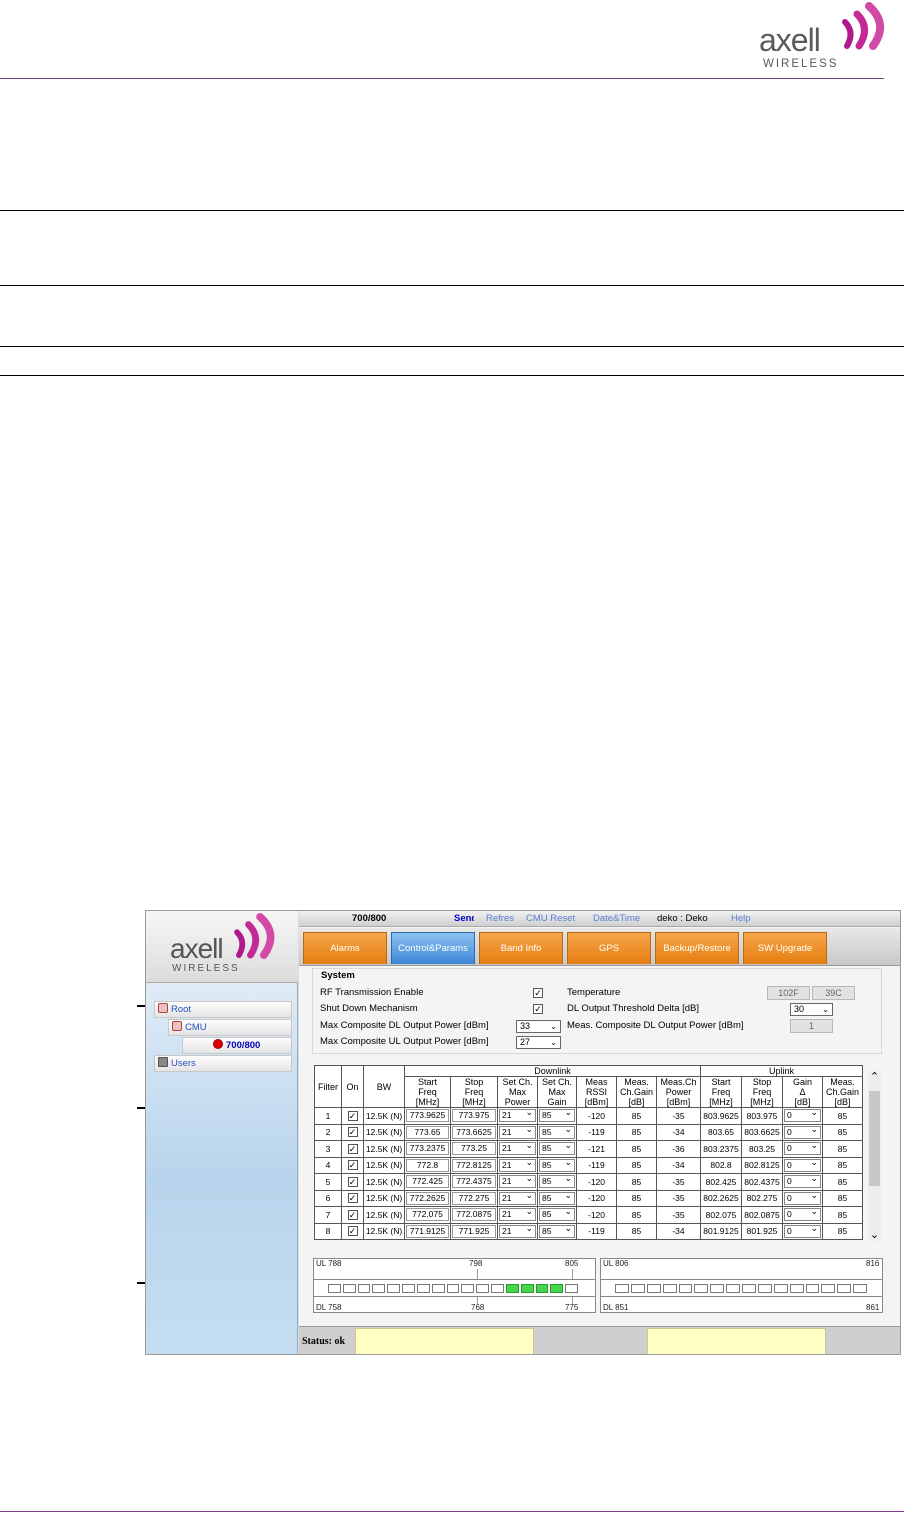 The image size is (904, 1515). I want to click on date-time-link: Date&Time, so click(616, 918).